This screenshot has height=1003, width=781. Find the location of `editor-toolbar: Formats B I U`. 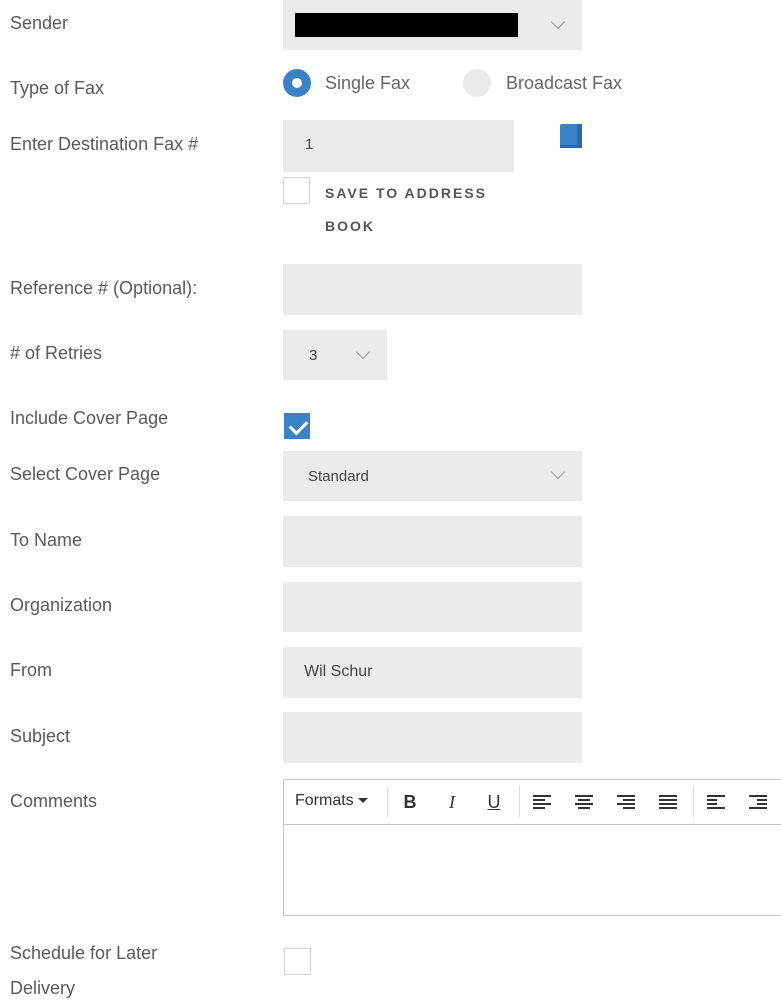

editor-toolbar: Formats B I U is located at coordinates (532, 802).